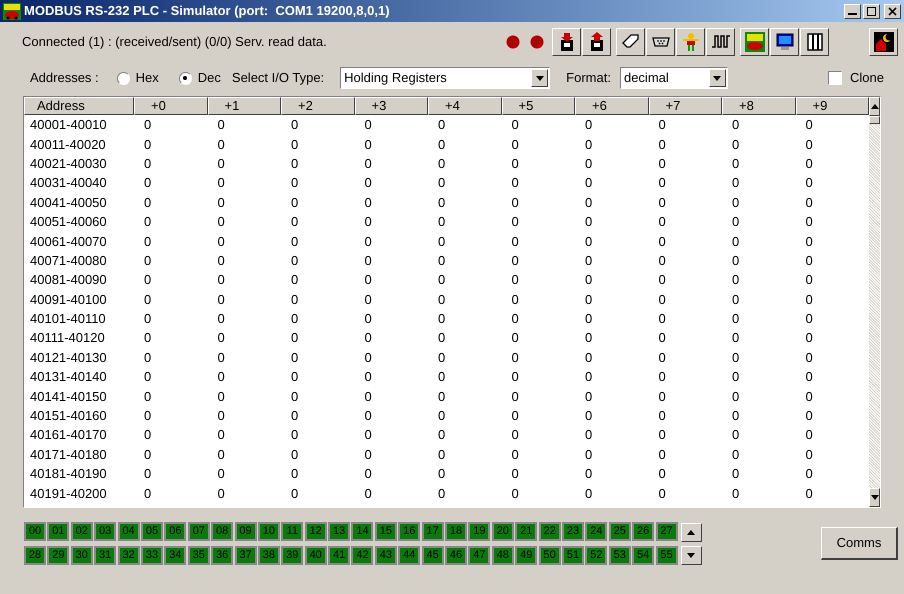  What do you see at coordinates (79, 106) in the screenshot?
I see `column-header: Address` at bounding box center [79, 106].